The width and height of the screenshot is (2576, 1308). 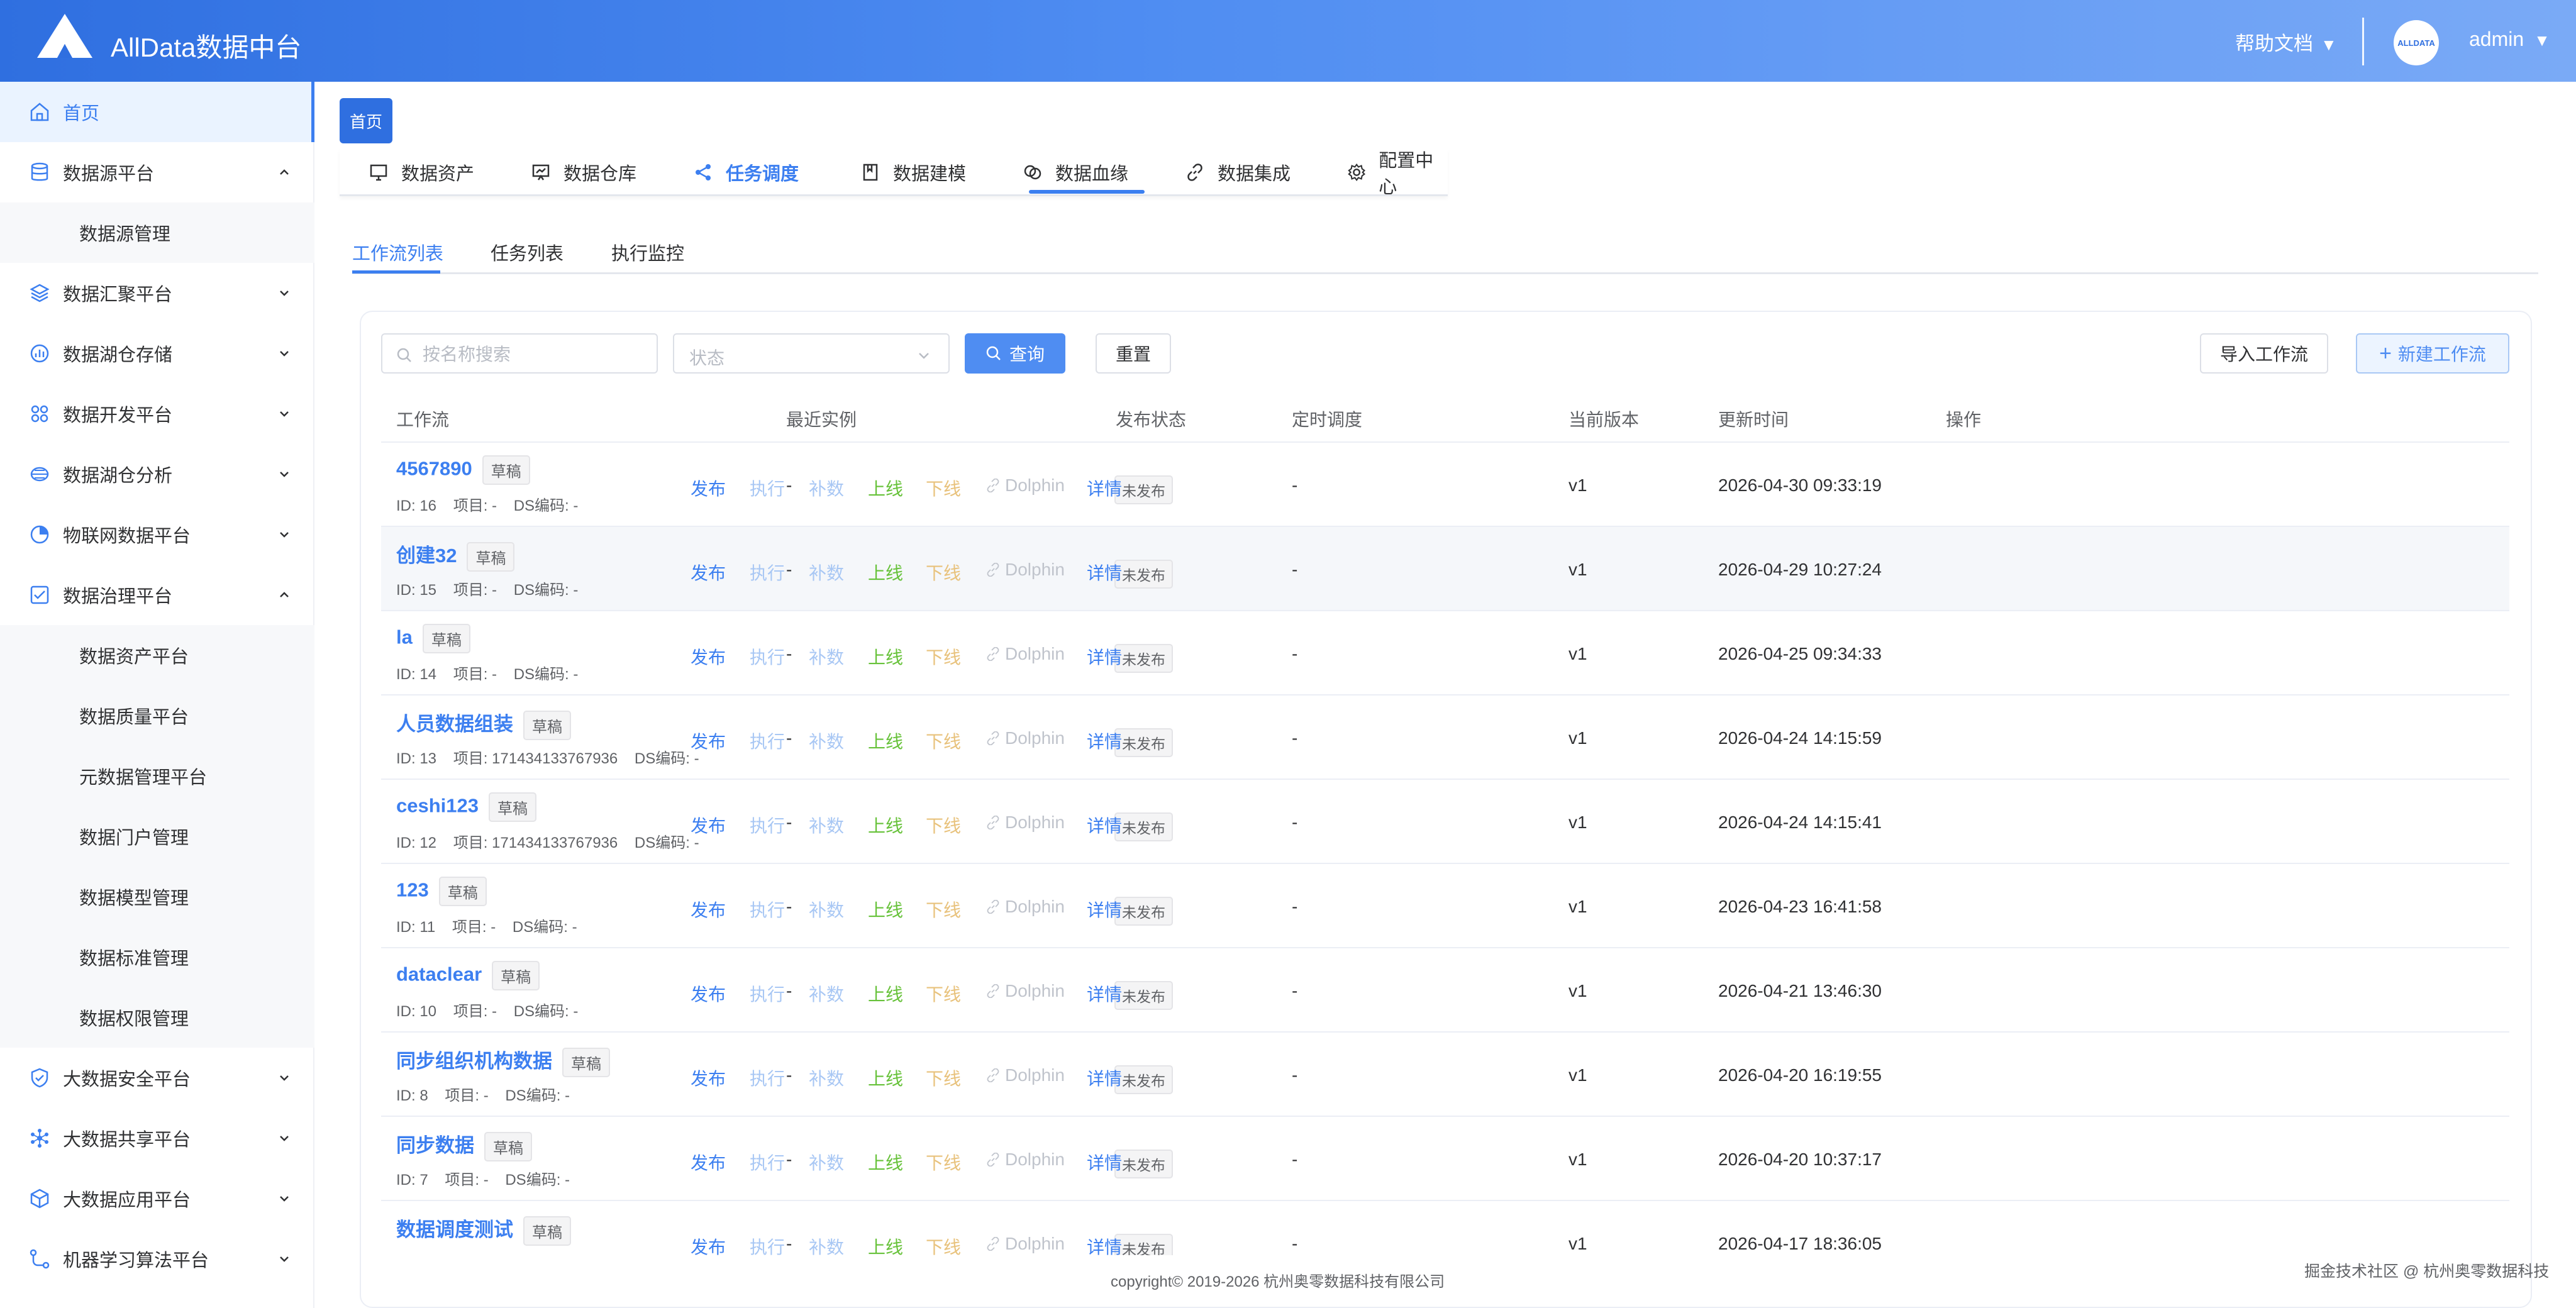 I want to click on workflow-name-link: 123 草稿, so click(x=441, y=891).